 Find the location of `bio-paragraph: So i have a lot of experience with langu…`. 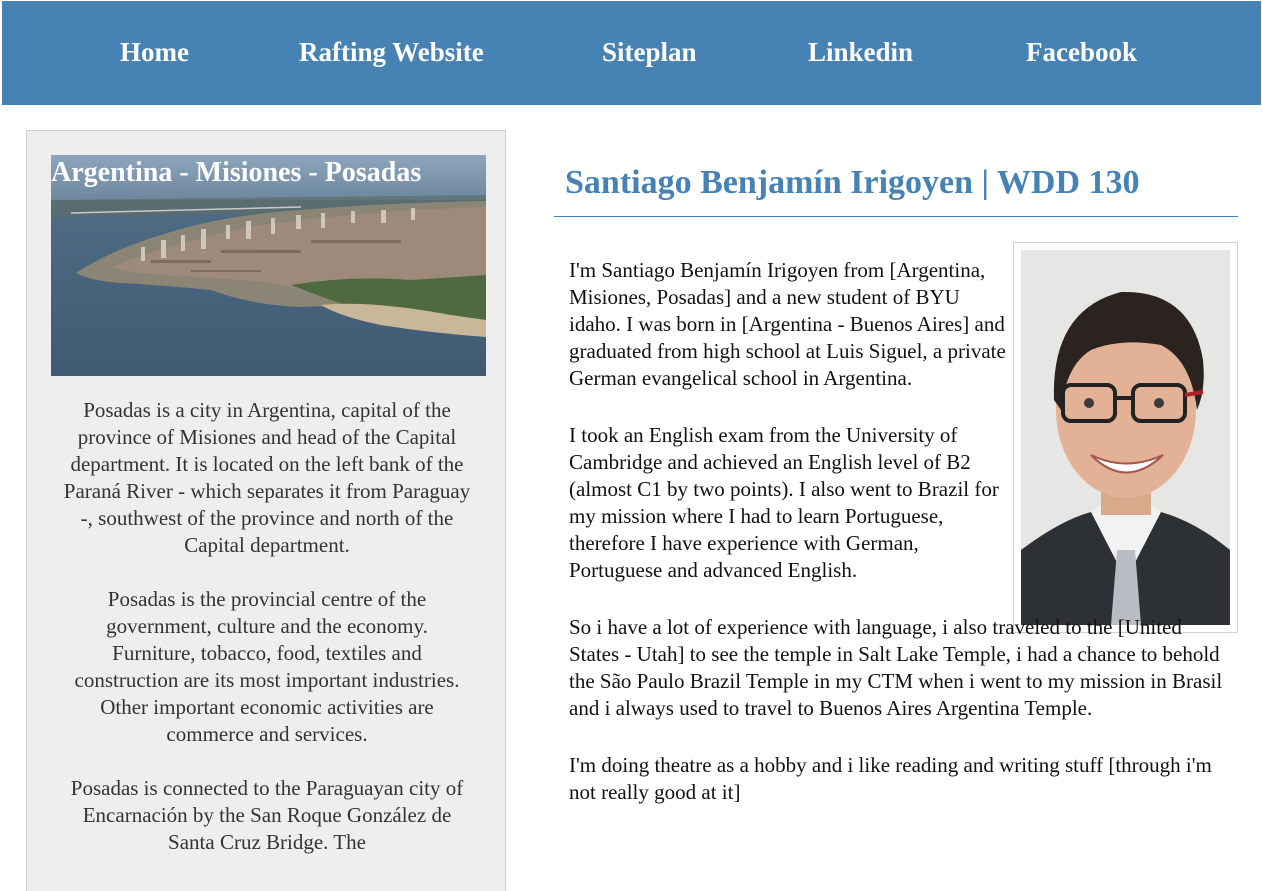

bio-paragraph: So i have a lot of experience with langu… is located at coordinates (896, 667).